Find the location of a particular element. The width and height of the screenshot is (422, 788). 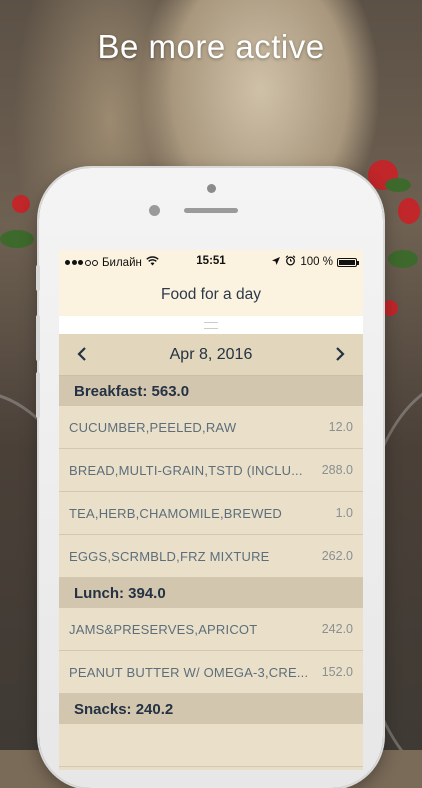

volume-up-button is located at coordinates (38, 338).